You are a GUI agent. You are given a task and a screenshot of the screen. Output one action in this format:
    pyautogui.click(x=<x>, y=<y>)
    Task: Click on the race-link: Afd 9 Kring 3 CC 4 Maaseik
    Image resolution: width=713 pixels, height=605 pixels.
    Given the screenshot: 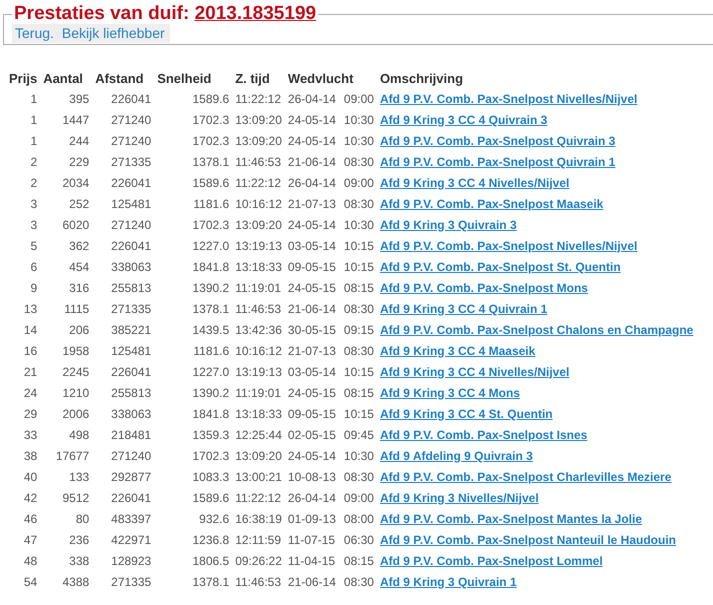 What is the action you would take?
    pyautogui.click(x=458, y=351)
    